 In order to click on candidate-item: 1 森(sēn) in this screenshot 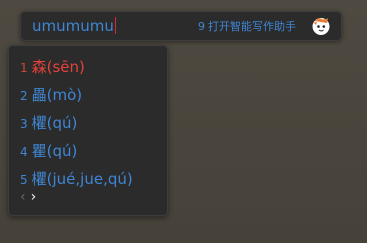, I will do `click(52, 67)`.